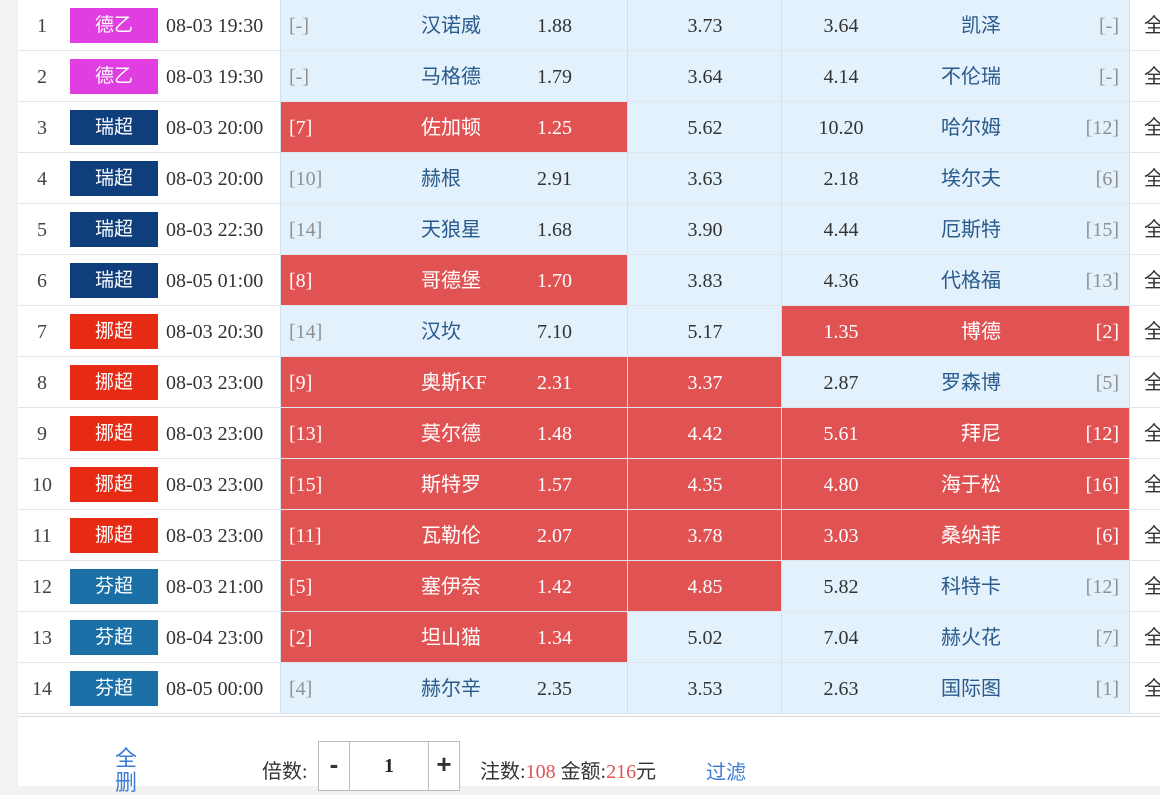 Image resolution: width=1160 pixels, height=795 pixels. I want to click on draw-odds: 5.62, so click(705, 128).